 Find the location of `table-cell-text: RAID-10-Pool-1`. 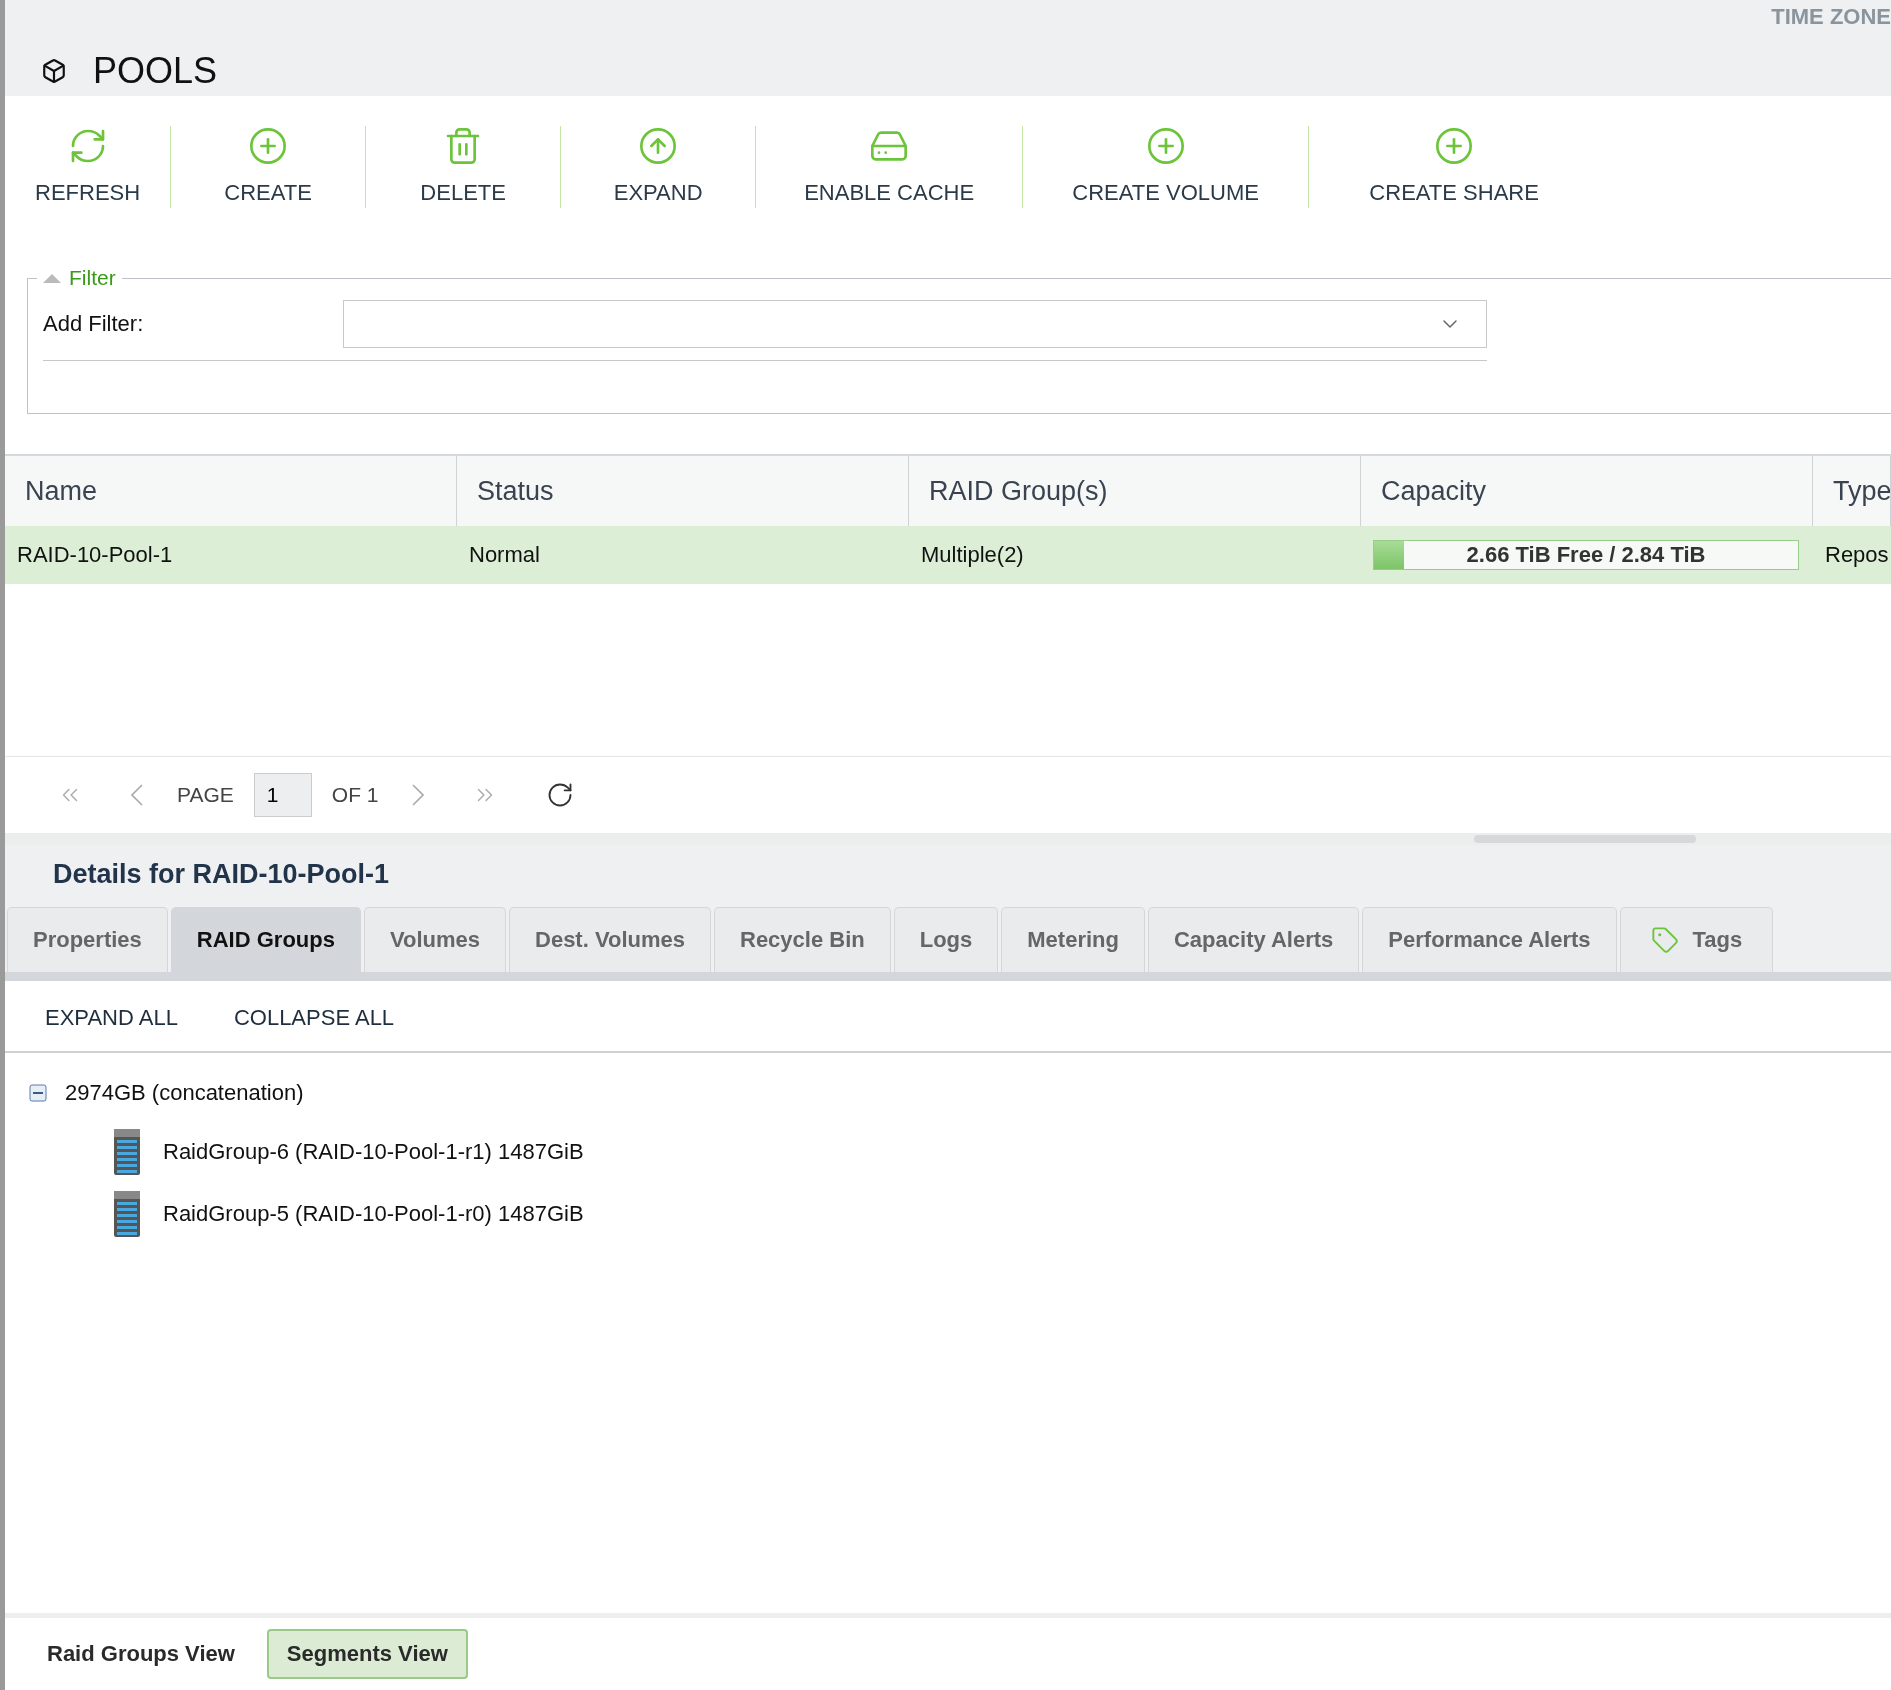

table-cell-text: RAID-10-Pool-1 is located at coordinates (95, 555).